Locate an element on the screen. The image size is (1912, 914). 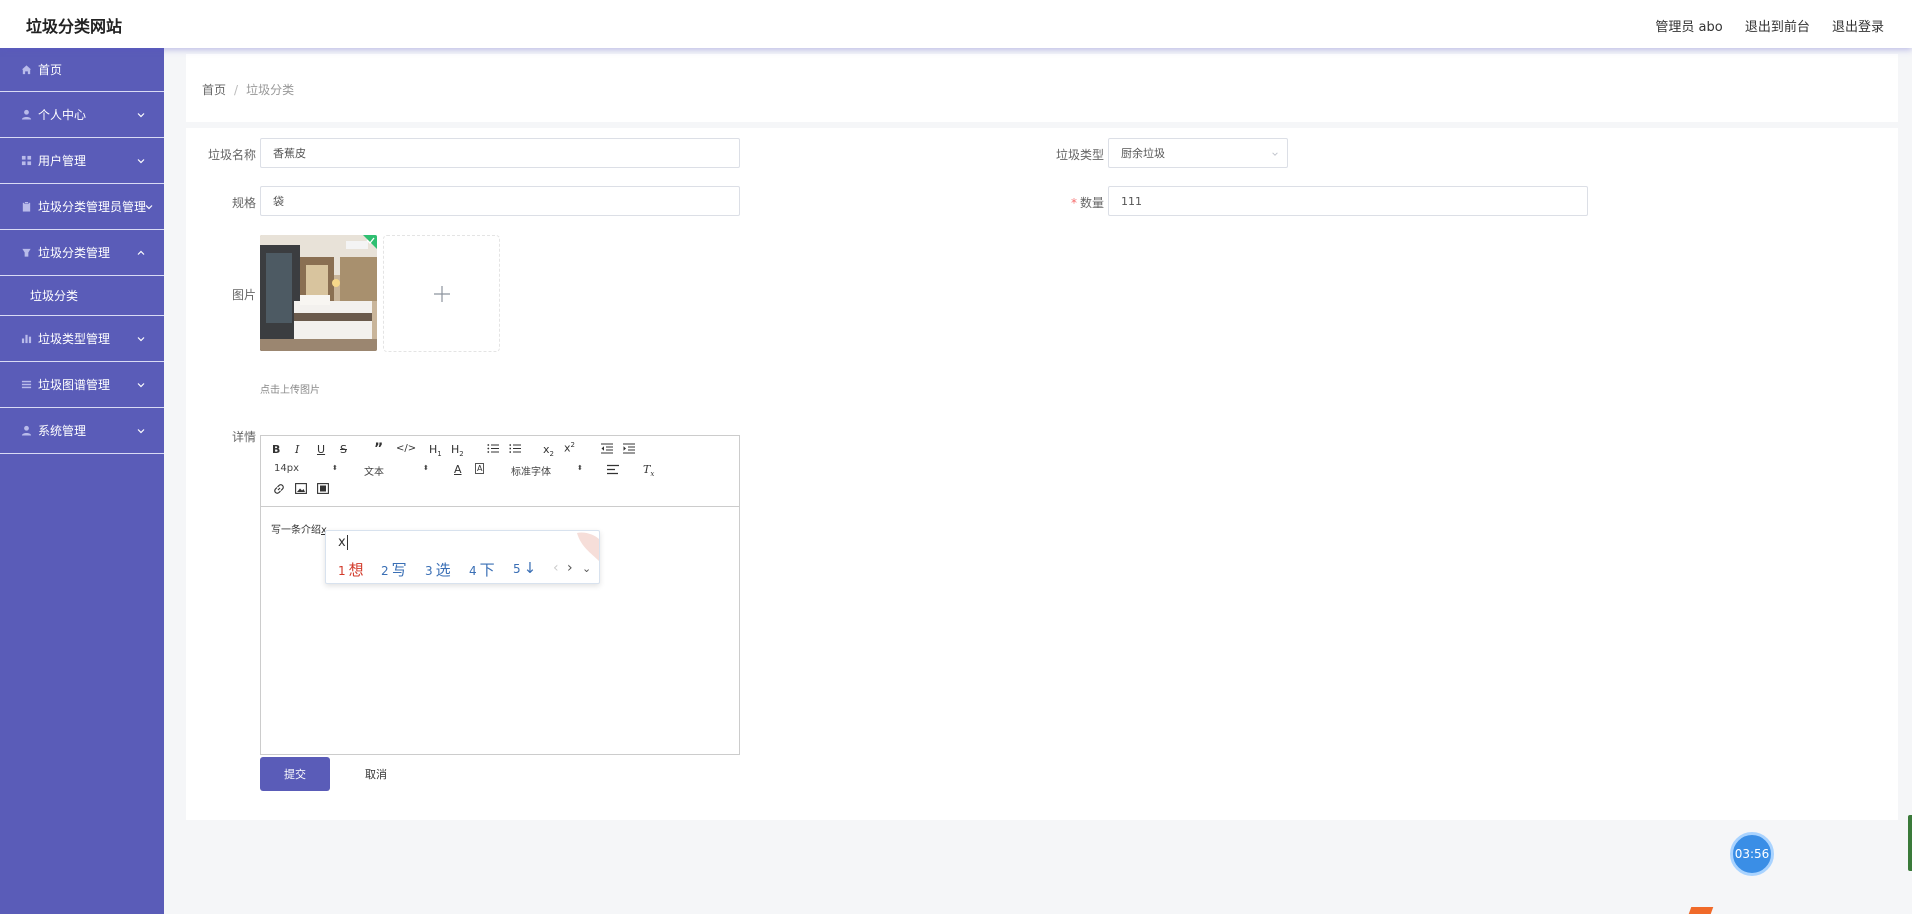
sidebar-item-label: 垃圾分类管理员管理 is located at coordinates (92, 207).